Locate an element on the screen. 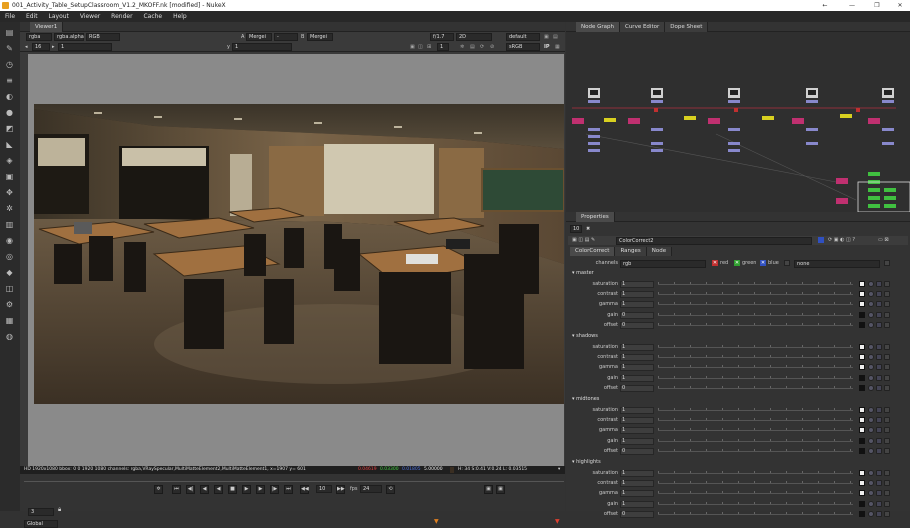  node-color-icon is located at coordinates (821, 240).